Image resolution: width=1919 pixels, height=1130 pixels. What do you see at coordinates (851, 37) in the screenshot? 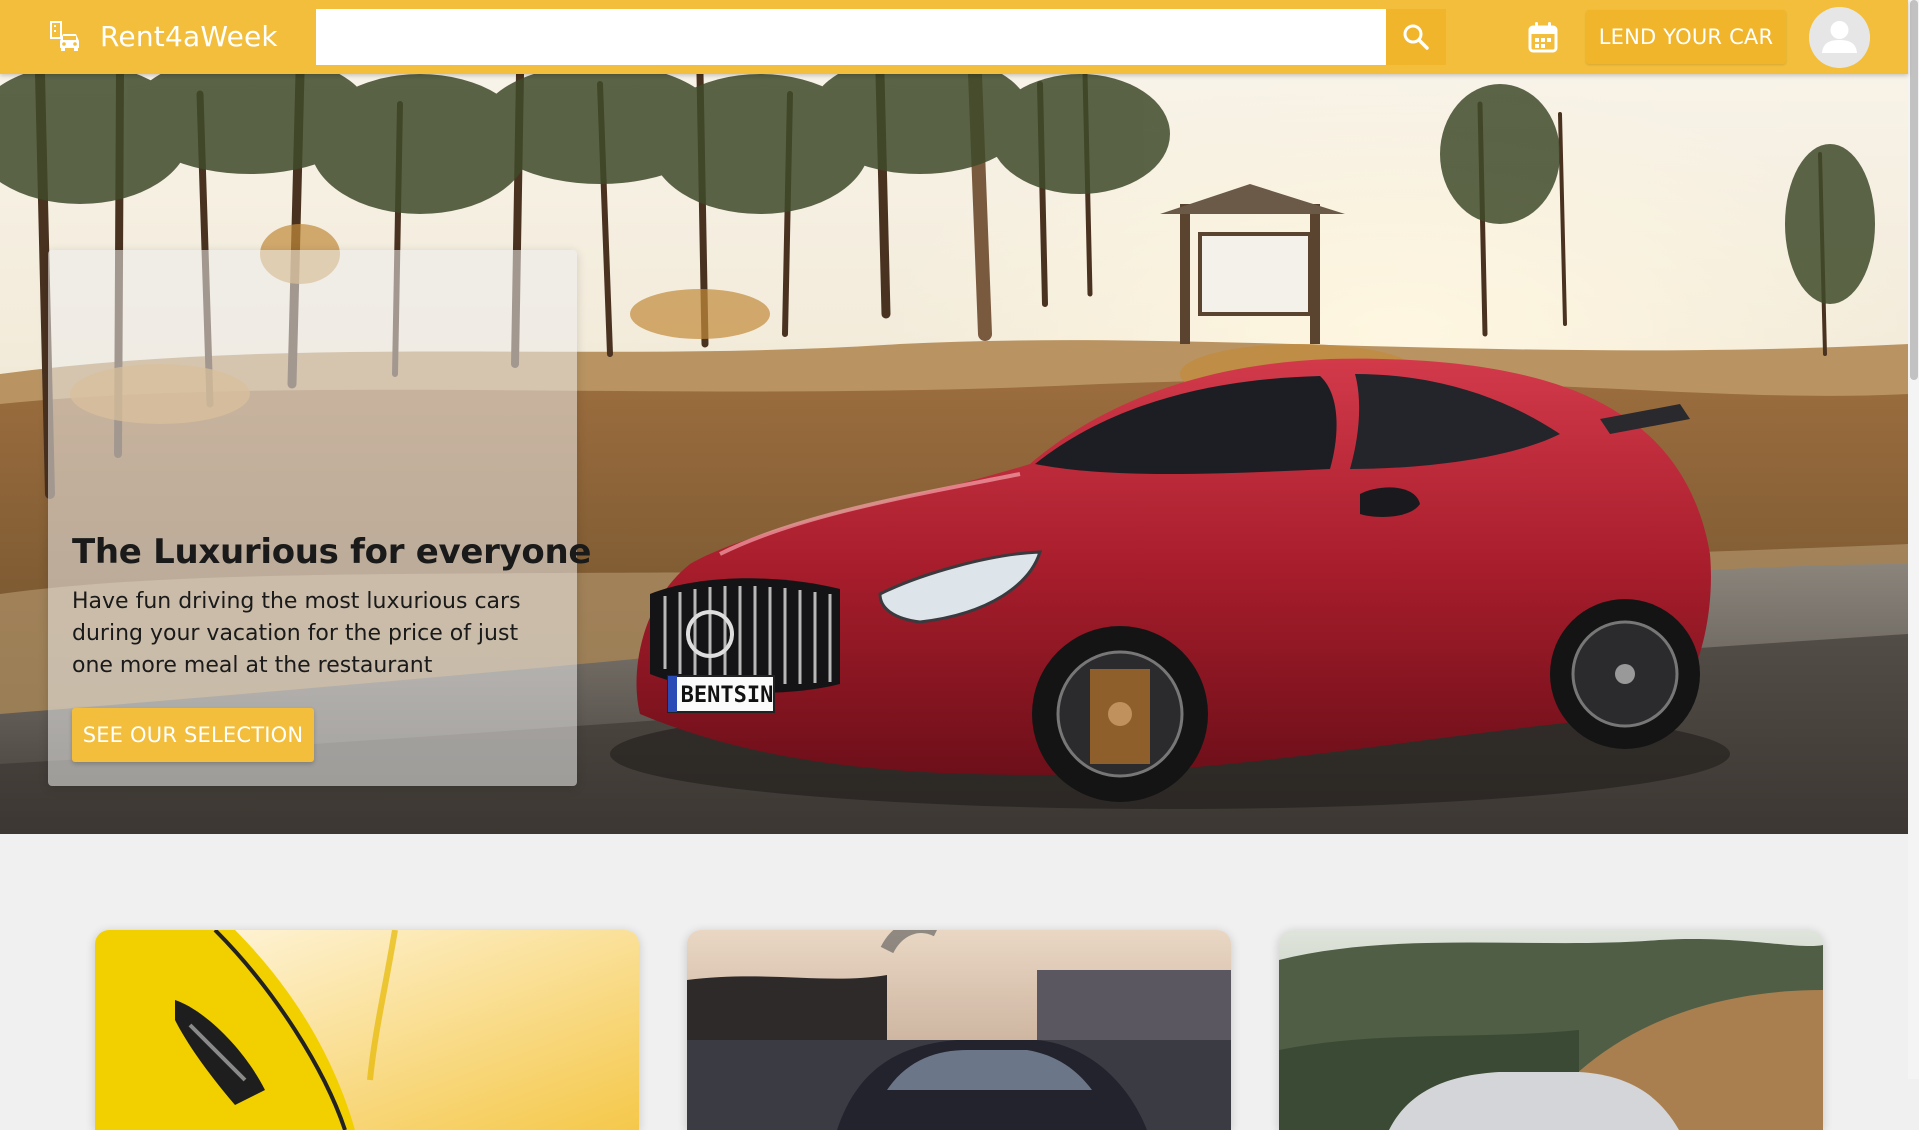
I see `search-input` at bounding box center [851, 37].